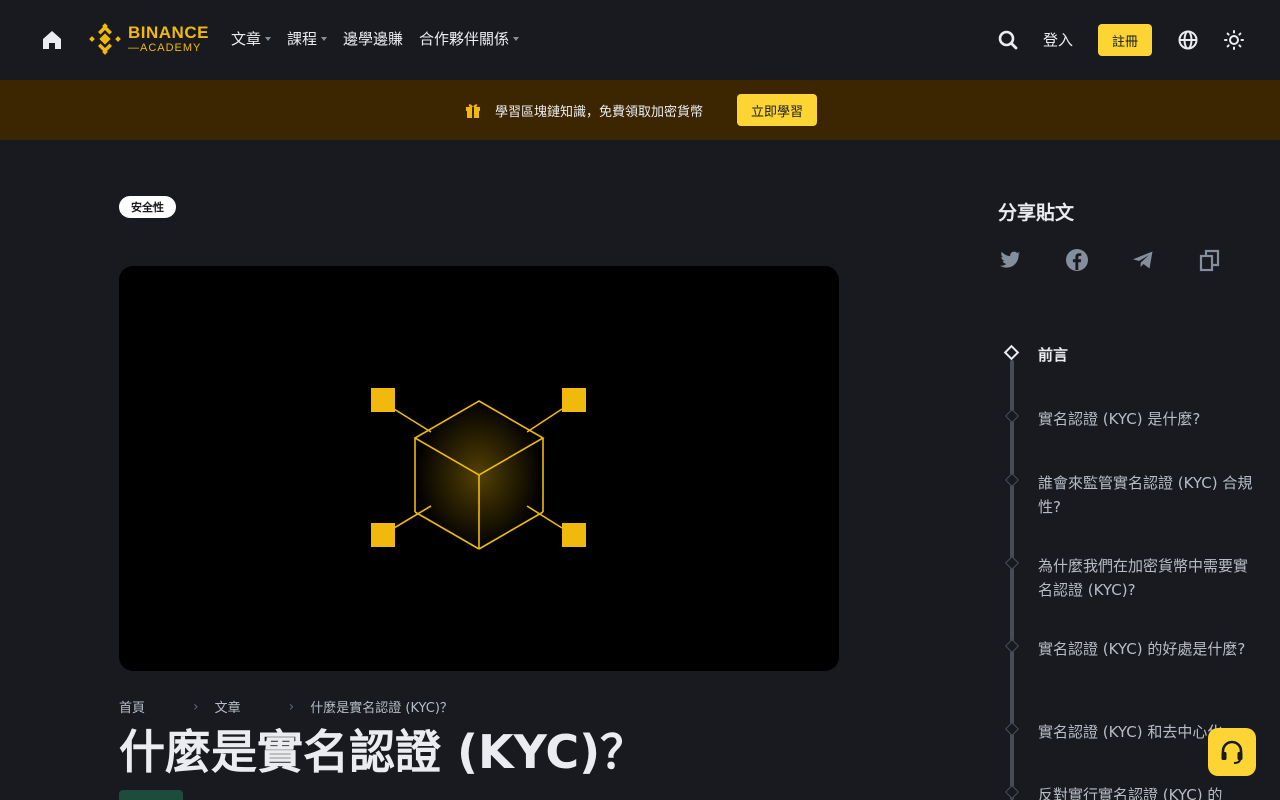  Describe the element at coordinates (1036, 213) in the screenshot. I see `share-title: 分享貼文` at that location.